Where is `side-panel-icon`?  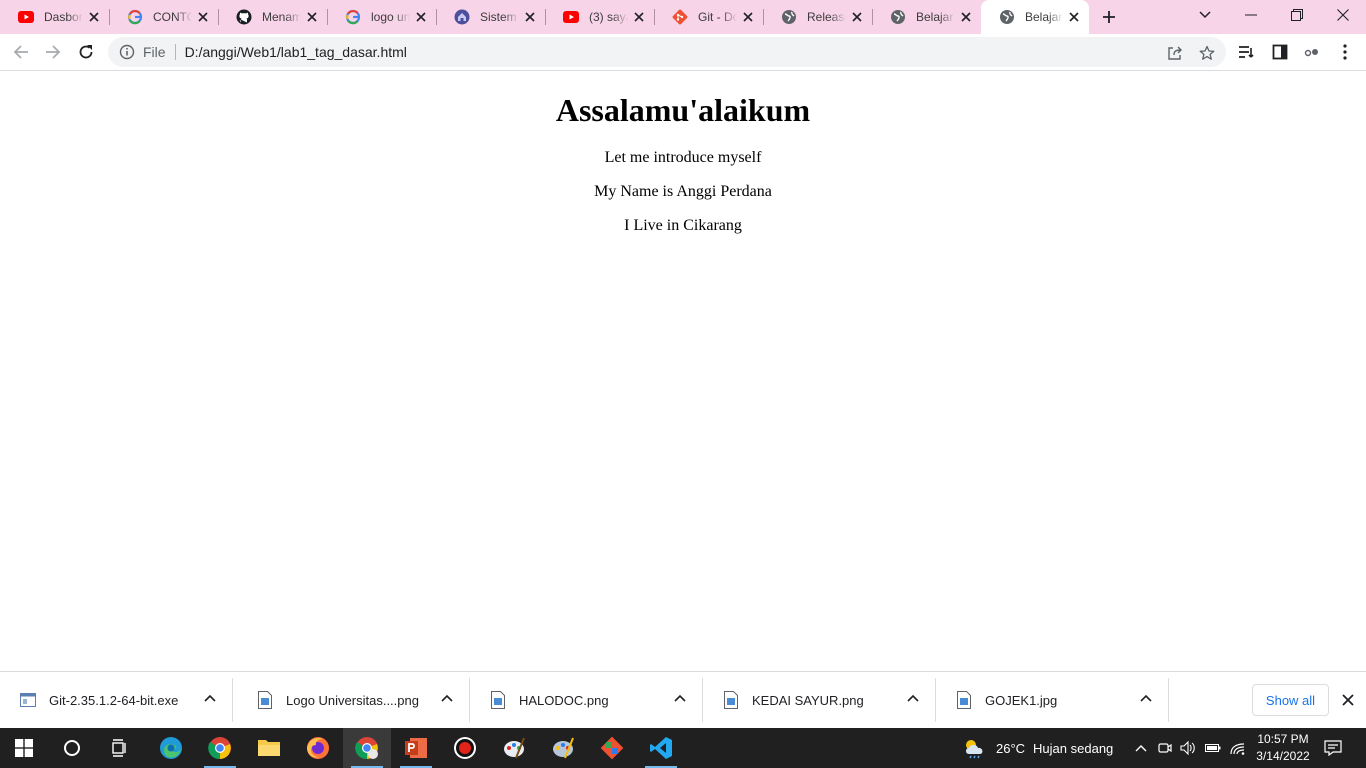 side-panel-icon is located at coordinates (1280, 52).